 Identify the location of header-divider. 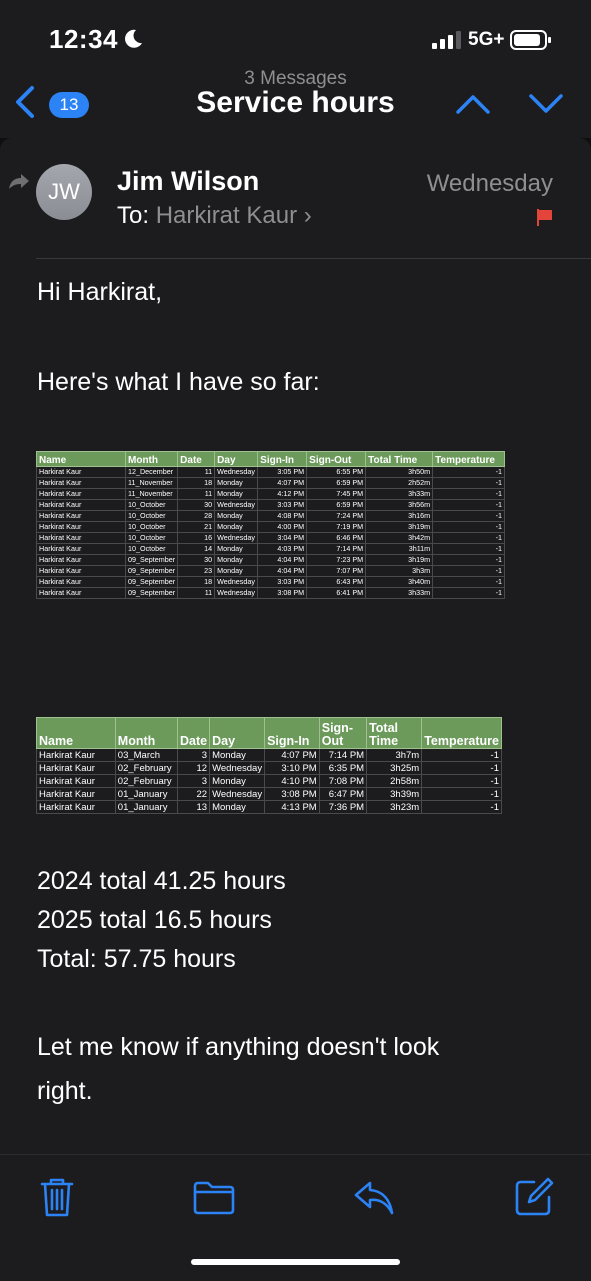
(313, 258).